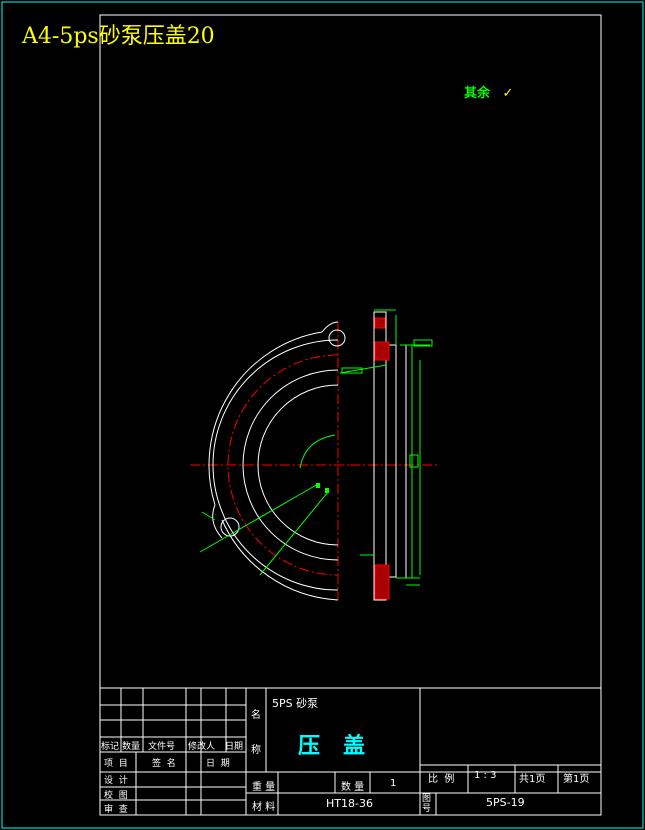 The image size is (645, 830). What do you see at coordinates (576, 779) in the screenshot?
I see `page-number: 第1页` at bounding box center [576, 779].